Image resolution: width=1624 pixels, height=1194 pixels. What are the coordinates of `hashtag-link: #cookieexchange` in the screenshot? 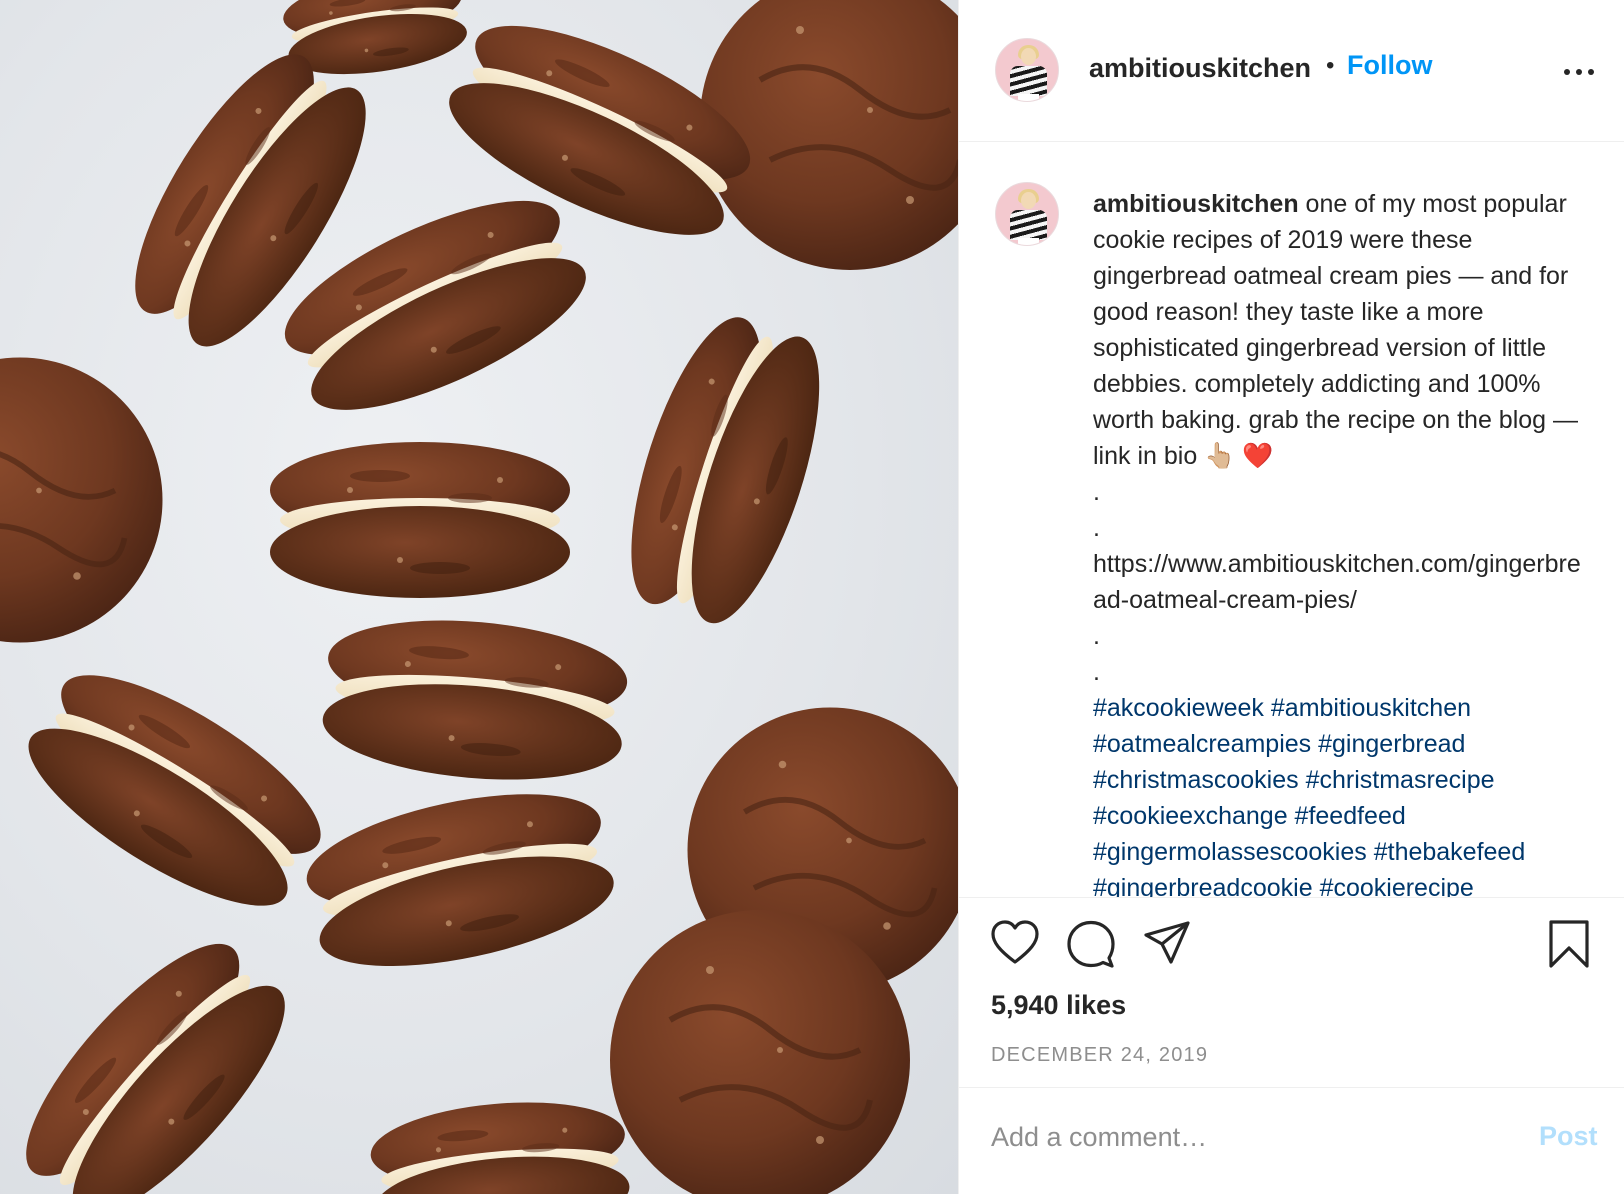 It's located at (1190, 816).